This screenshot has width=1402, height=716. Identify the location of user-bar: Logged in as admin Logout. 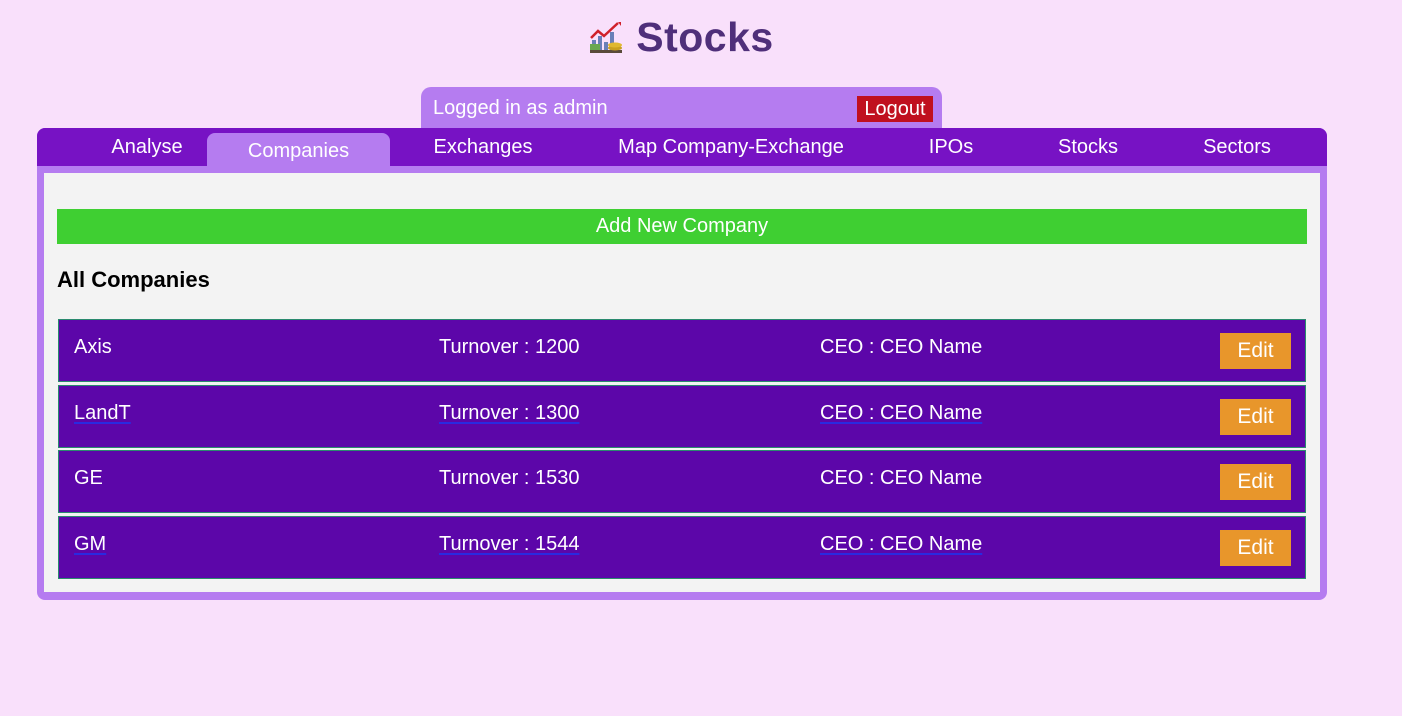
(681, 109).